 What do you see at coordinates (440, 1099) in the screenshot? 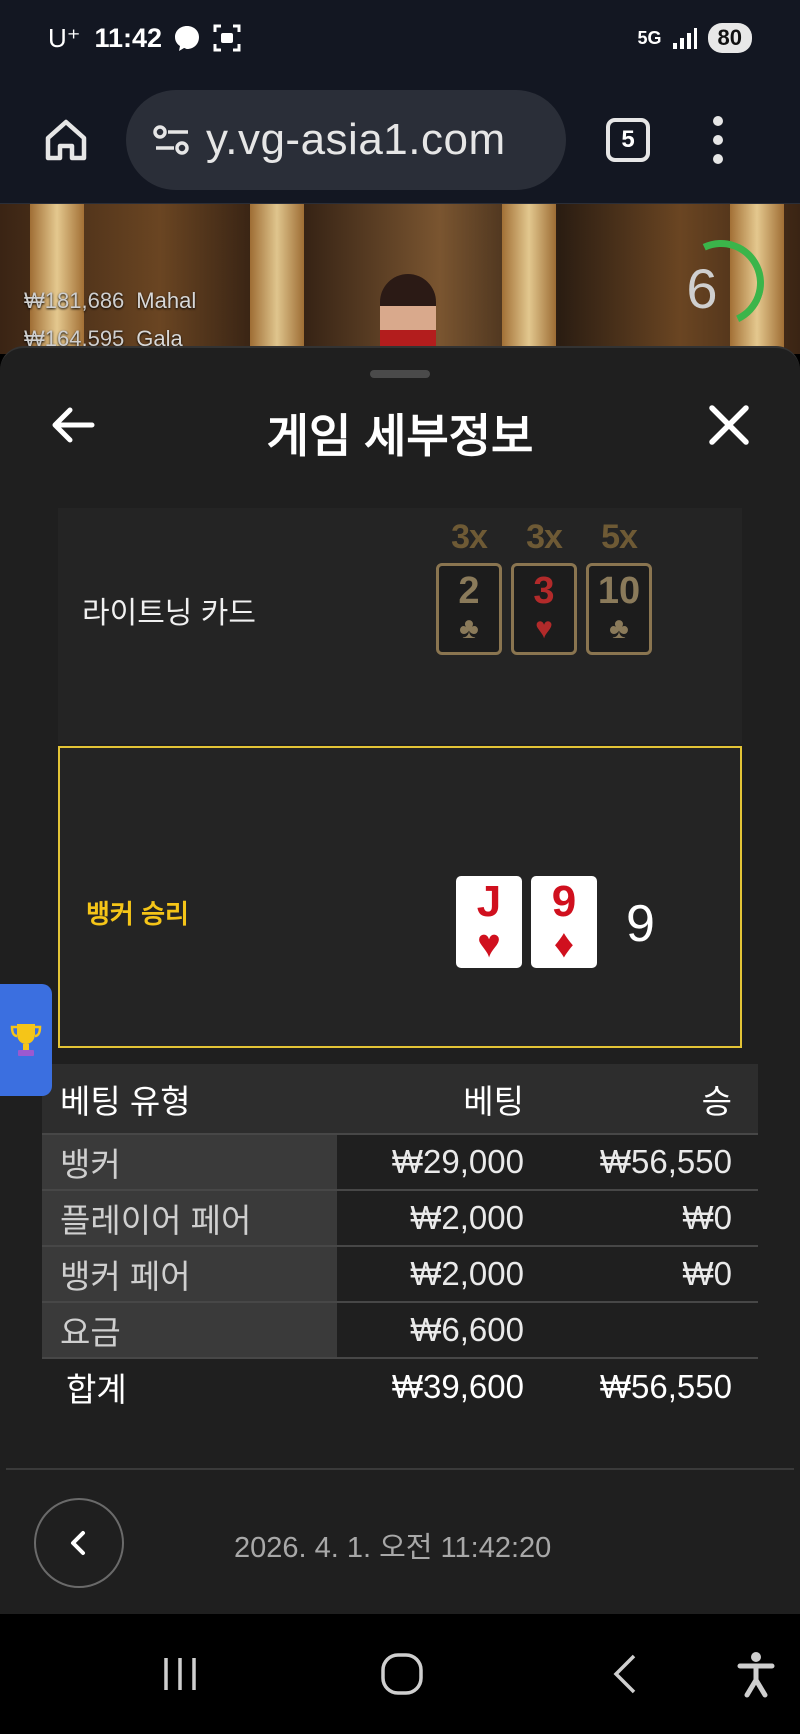
I see `header-bet: 베팅` at bounding box center [440, 1099].